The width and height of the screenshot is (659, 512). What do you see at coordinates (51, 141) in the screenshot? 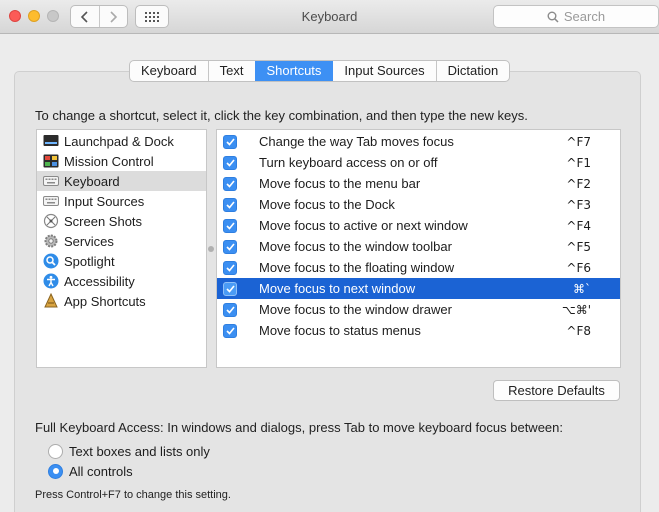
I see `launchpad-dock-icon` at bounding box center [51, 141].